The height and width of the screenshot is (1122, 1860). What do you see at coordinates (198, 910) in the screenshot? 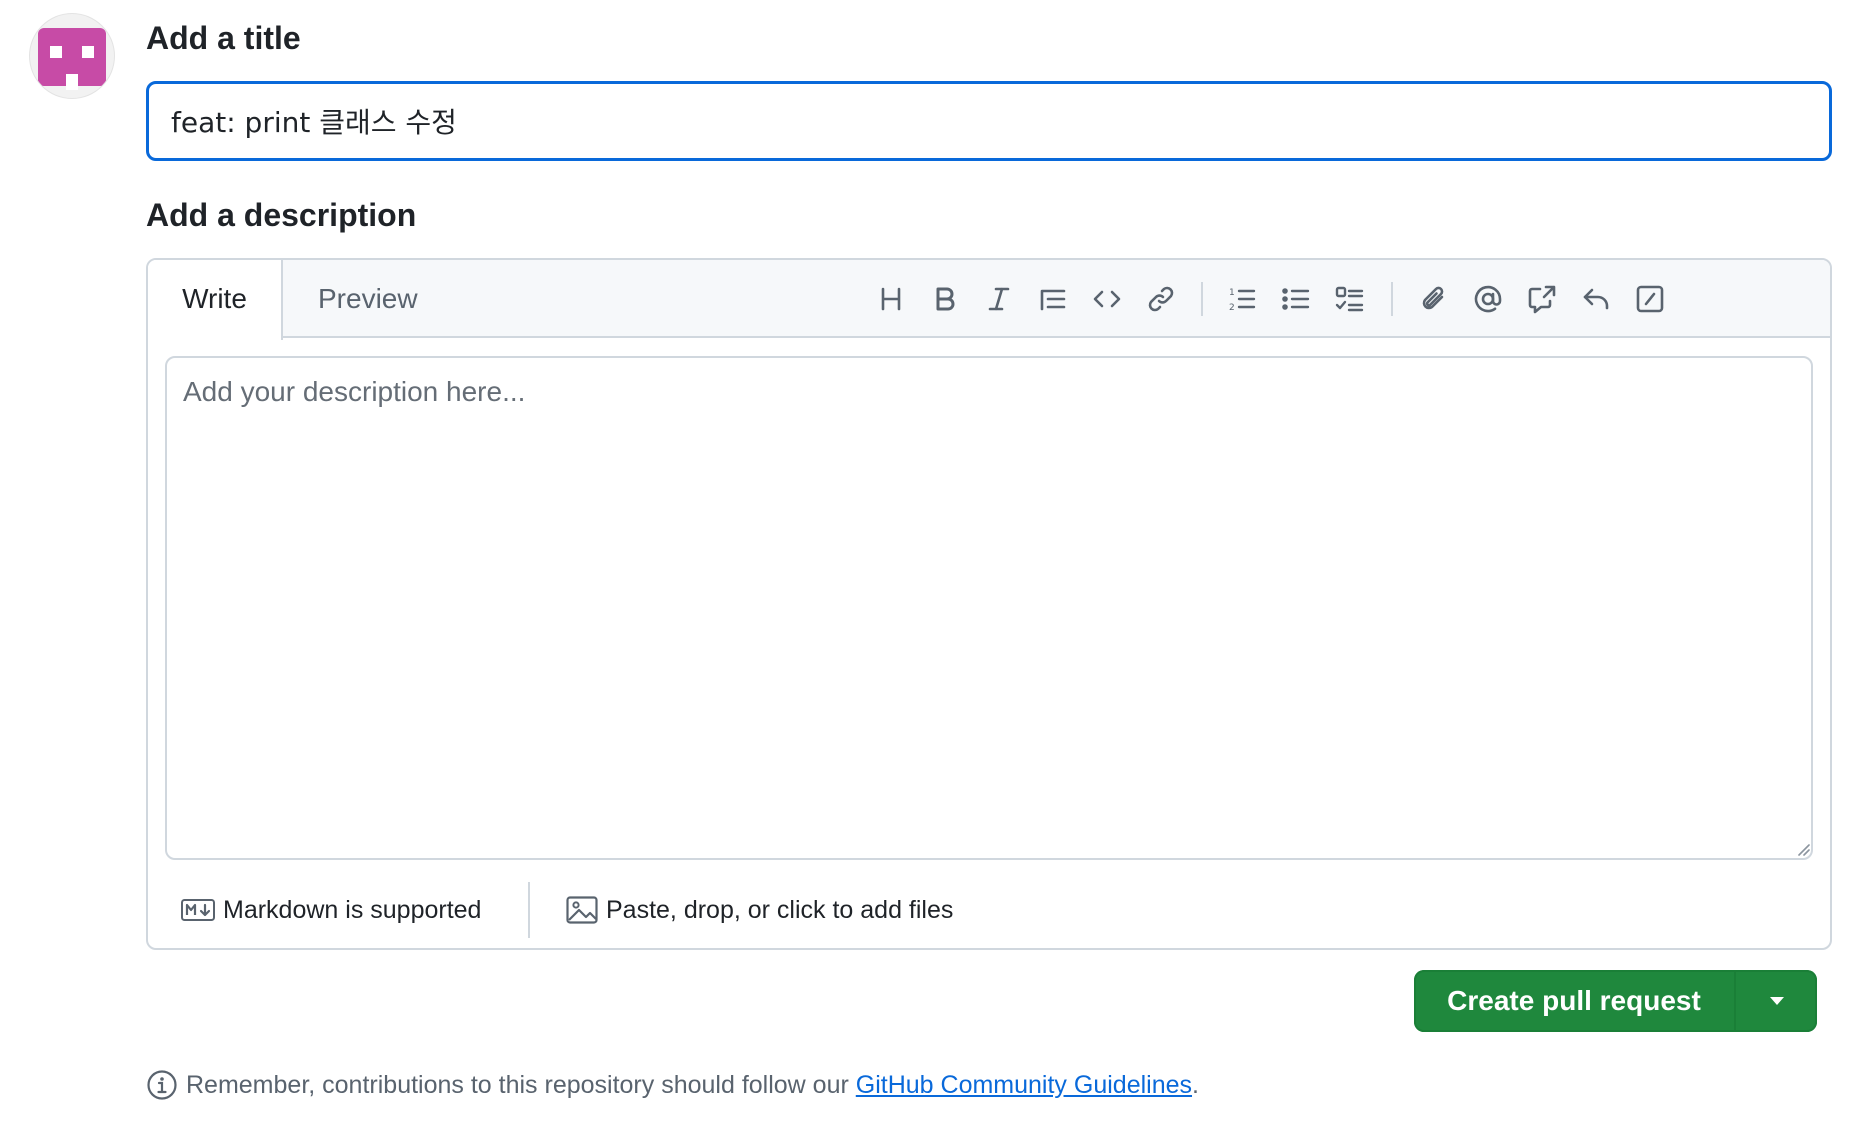
I see `markdown-icon` at bounding box center [198, 910].